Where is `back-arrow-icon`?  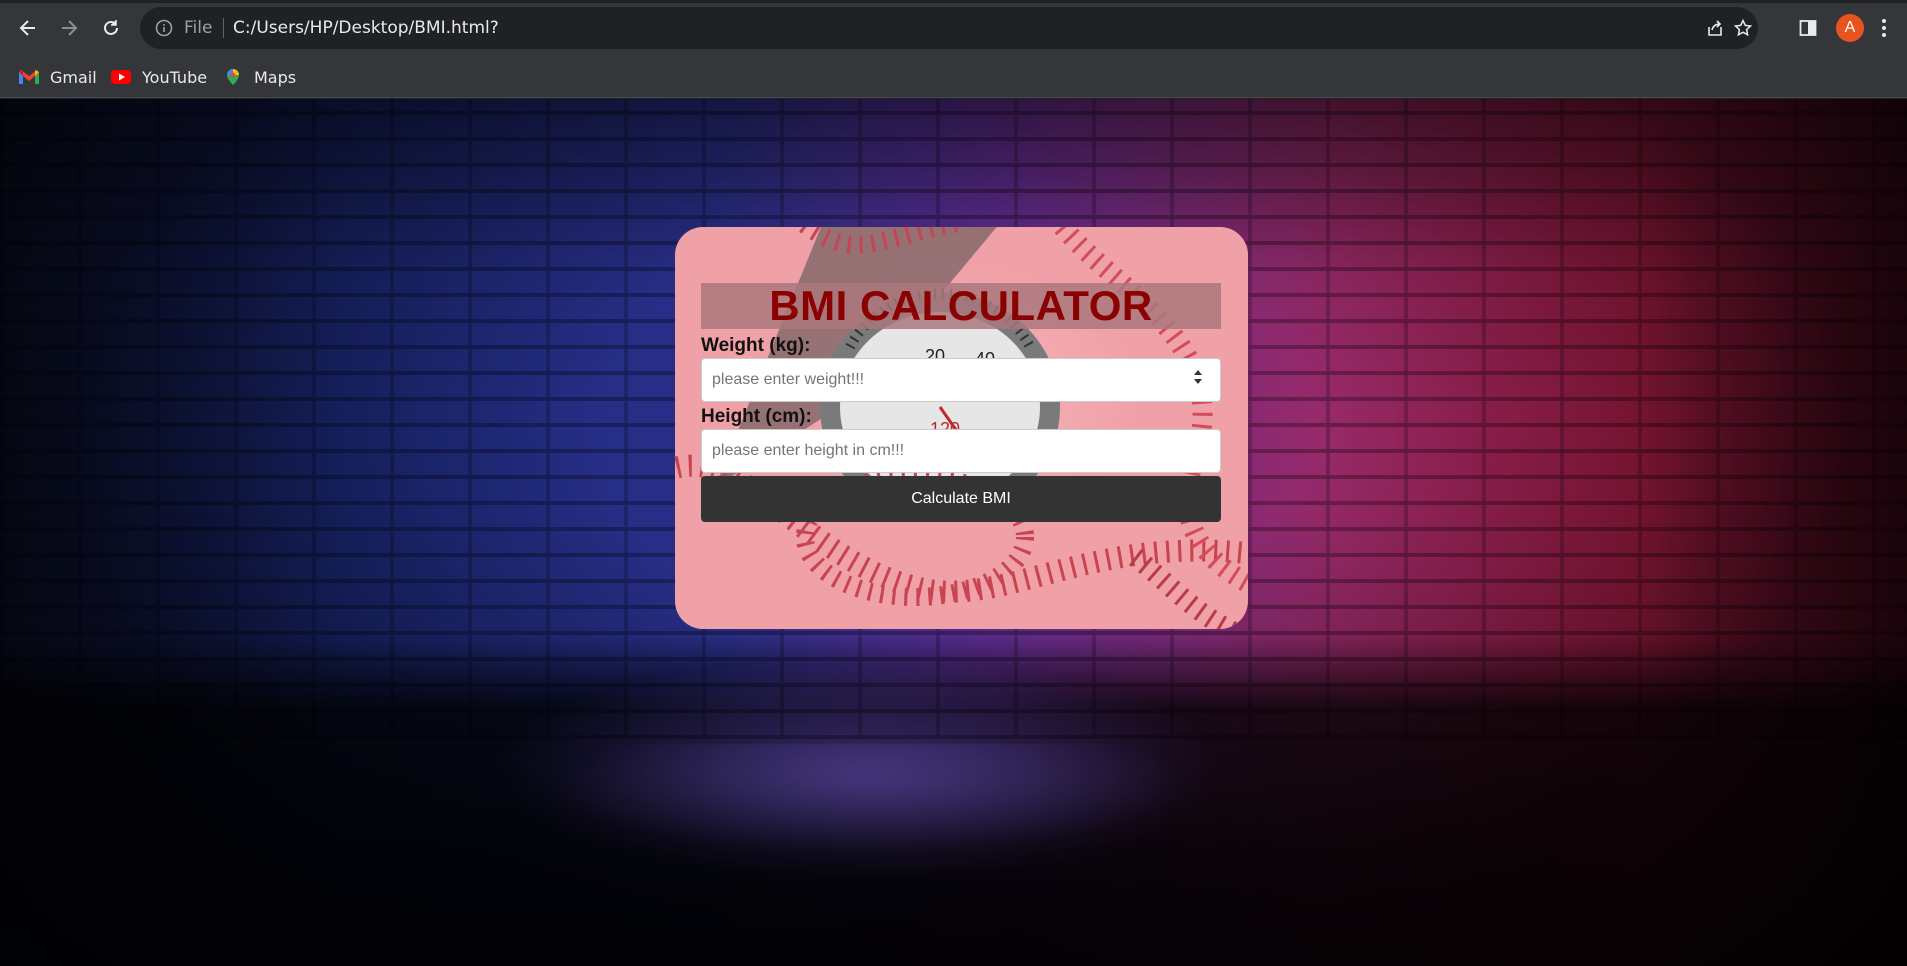 back-arrow-icon is located at coordinates (27, 28).